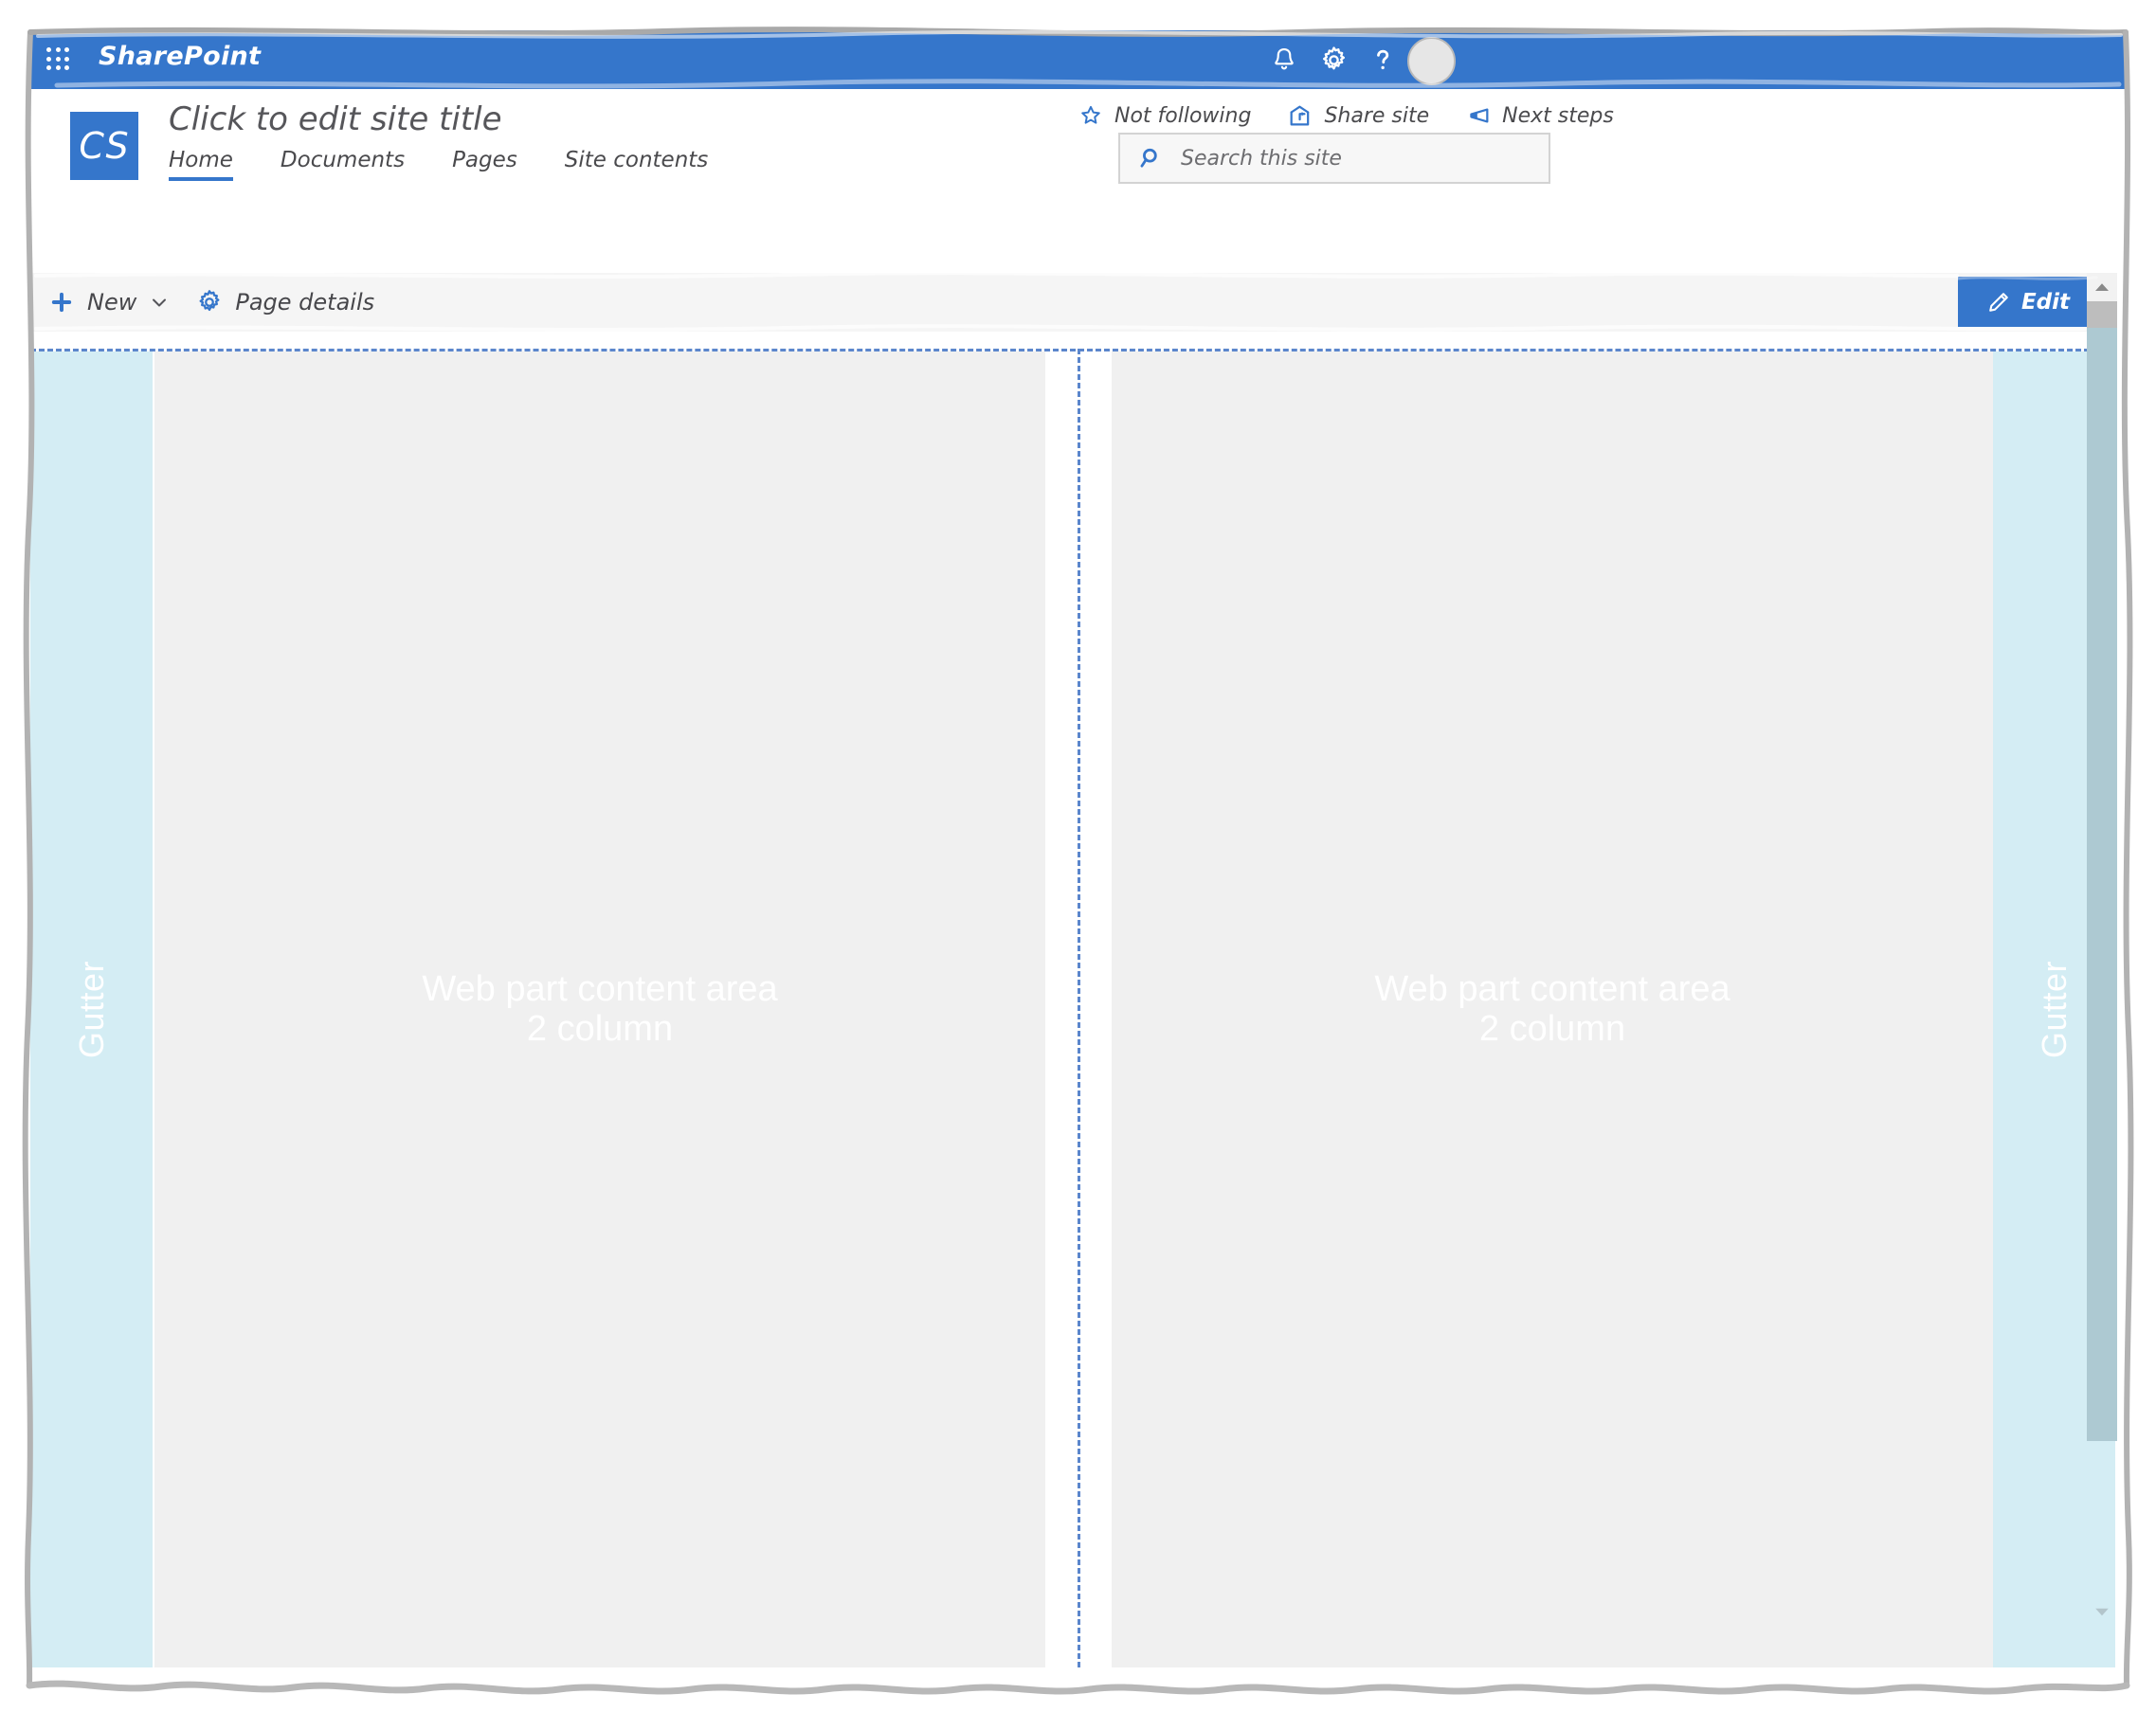 Image resolution: width=2156 pixels, height=1712 pixels. Describe the element at coordinates (2045, 302) in the screenshot. I see `edit-label: Edit` at that location.